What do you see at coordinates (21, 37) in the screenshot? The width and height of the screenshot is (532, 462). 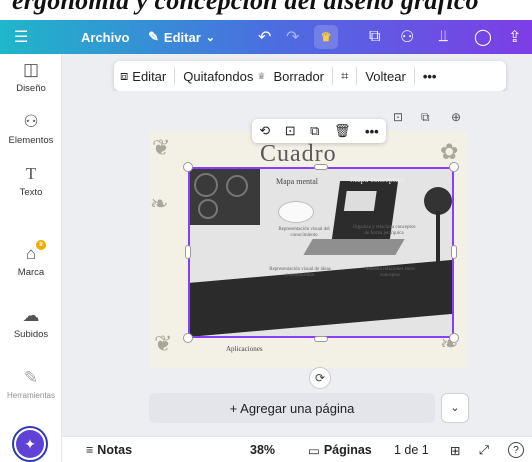 I see `menu-icon: ☰` at bounding box center [21, 37].